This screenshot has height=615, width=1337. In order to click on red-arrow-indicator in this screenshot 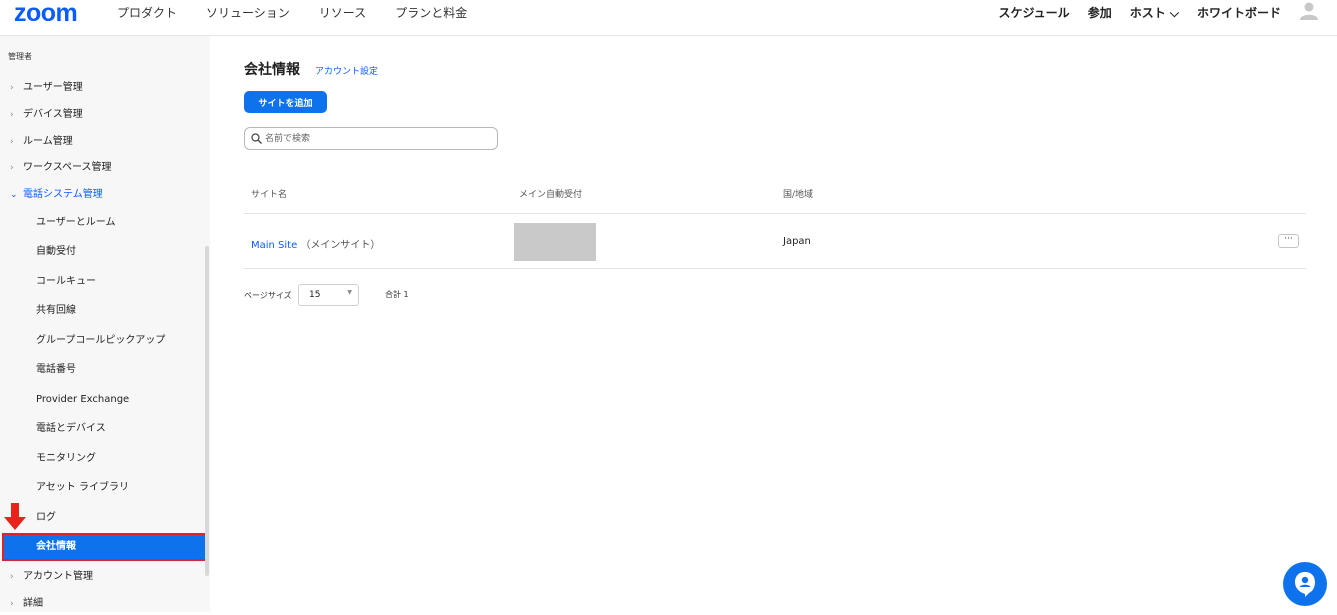, I will do `click(15, 516)`.